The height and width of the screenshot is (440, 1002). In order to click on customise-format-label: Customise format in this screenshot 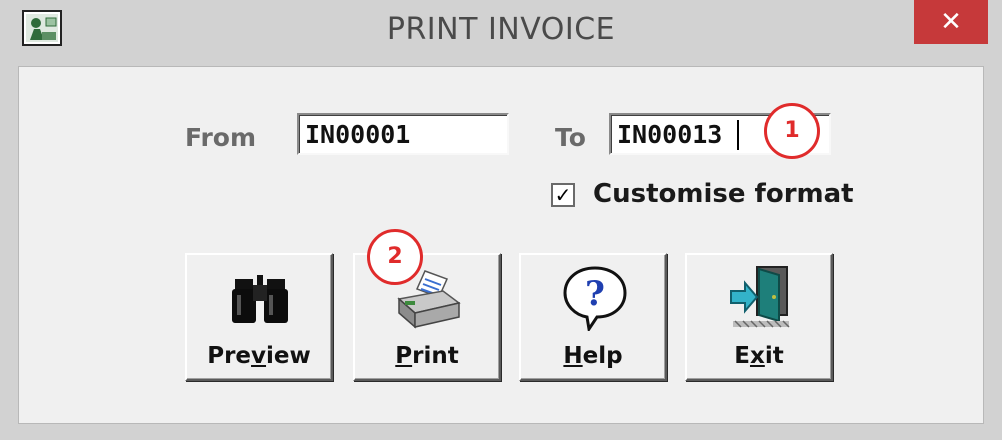, I will do `click(723, 194)`.